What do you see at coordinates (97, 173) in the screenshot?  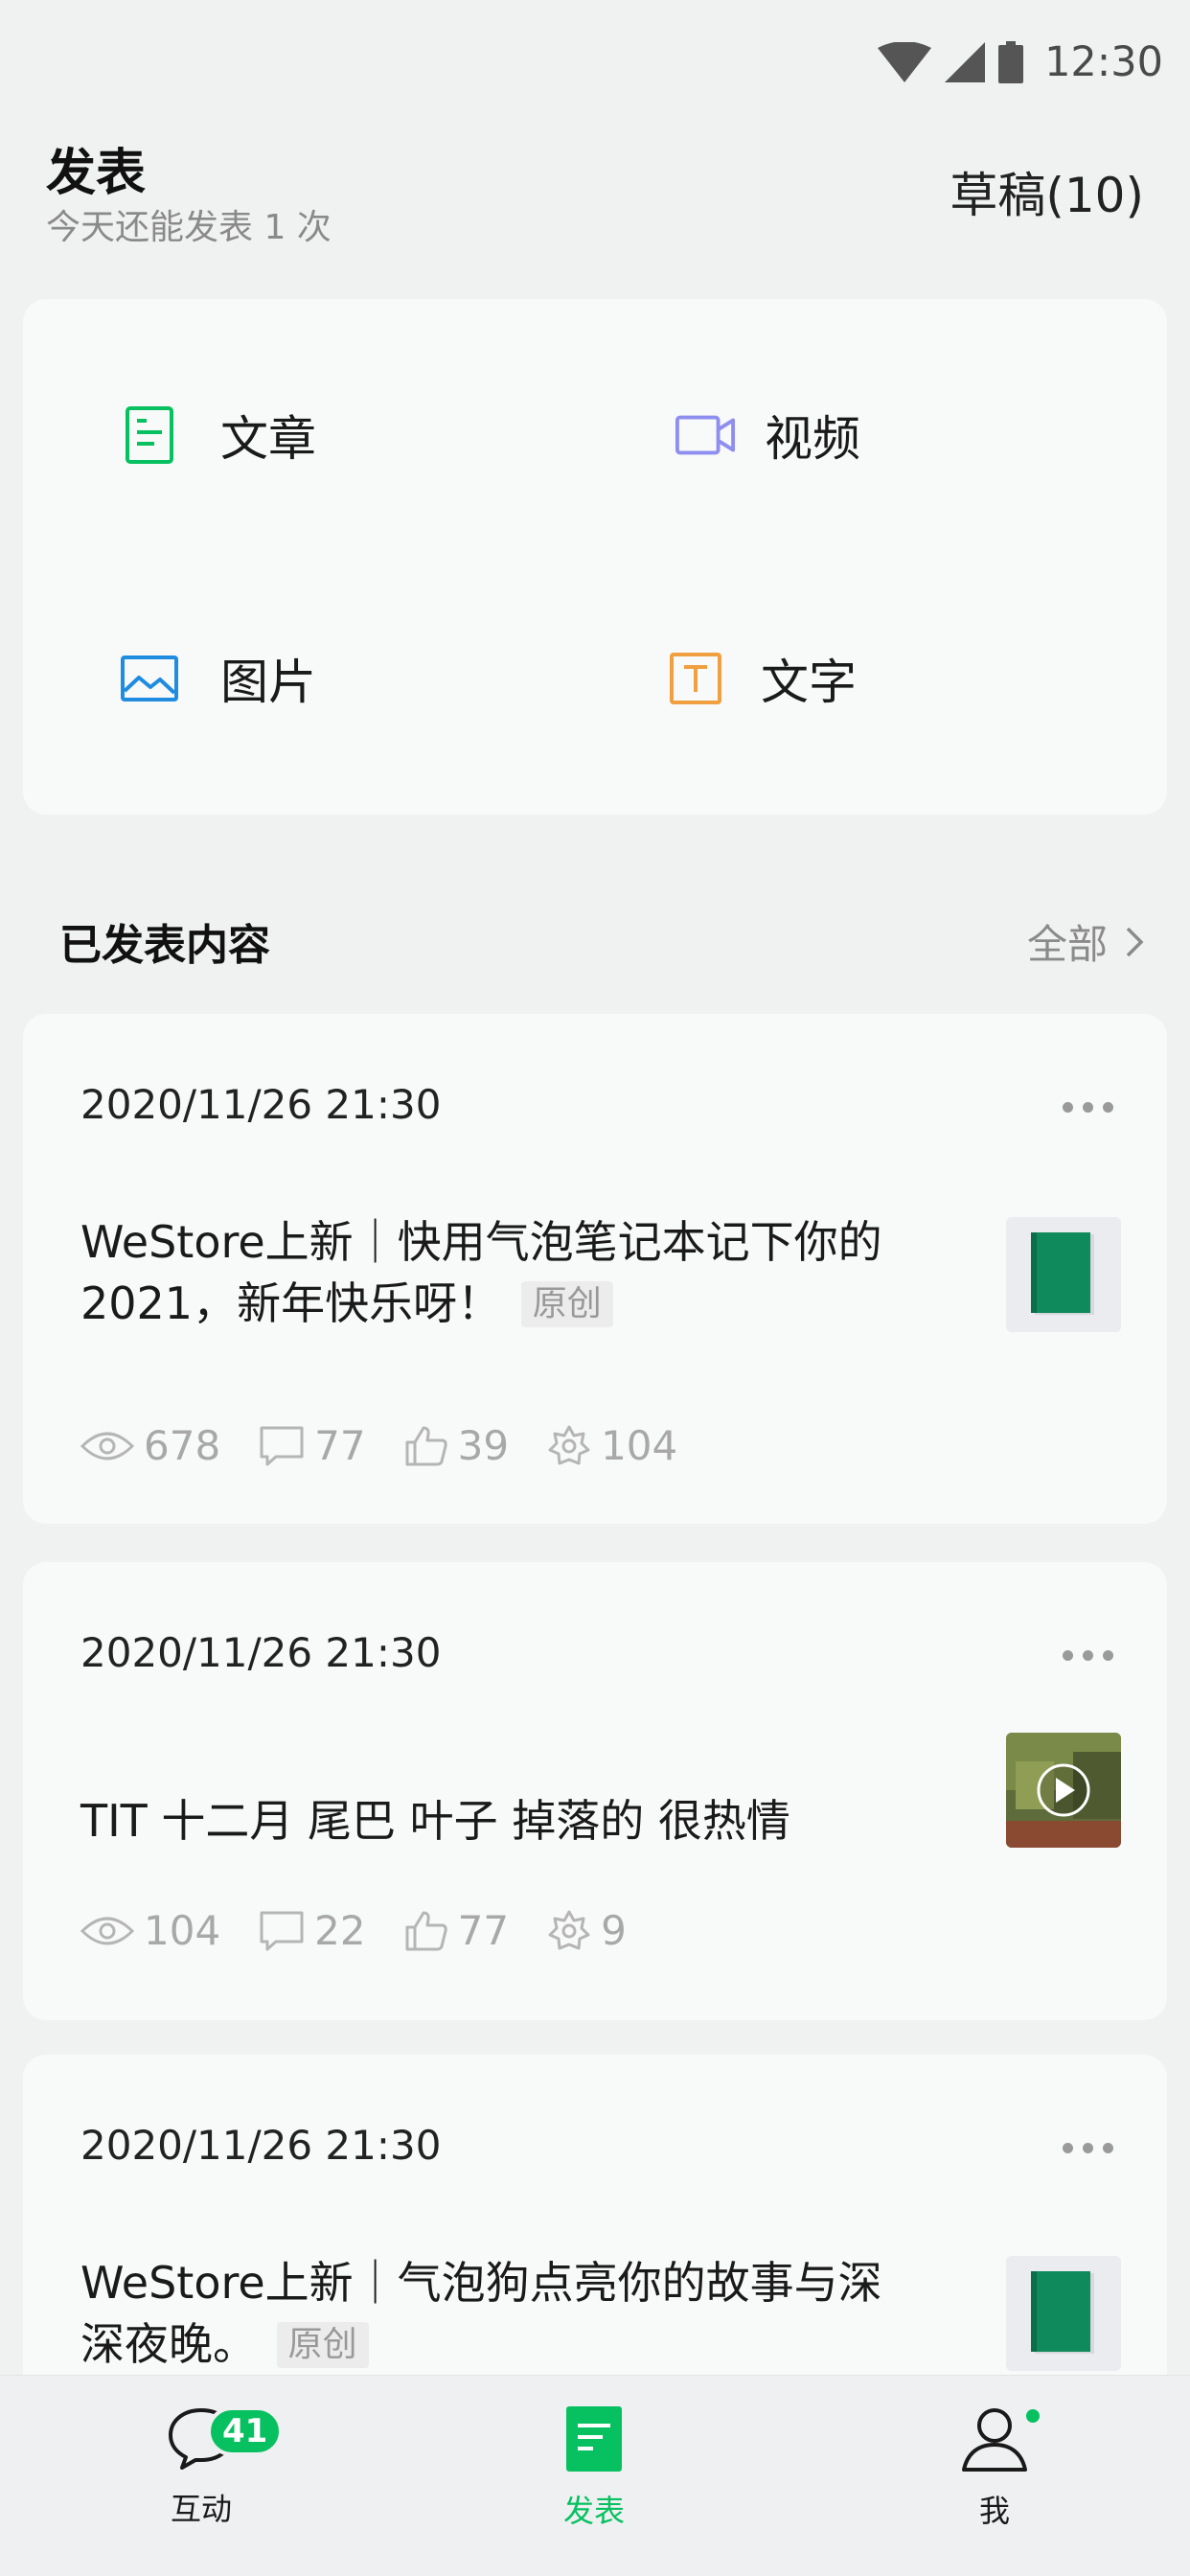 I see `page-title: 发表` at bounding box center [97, 173].